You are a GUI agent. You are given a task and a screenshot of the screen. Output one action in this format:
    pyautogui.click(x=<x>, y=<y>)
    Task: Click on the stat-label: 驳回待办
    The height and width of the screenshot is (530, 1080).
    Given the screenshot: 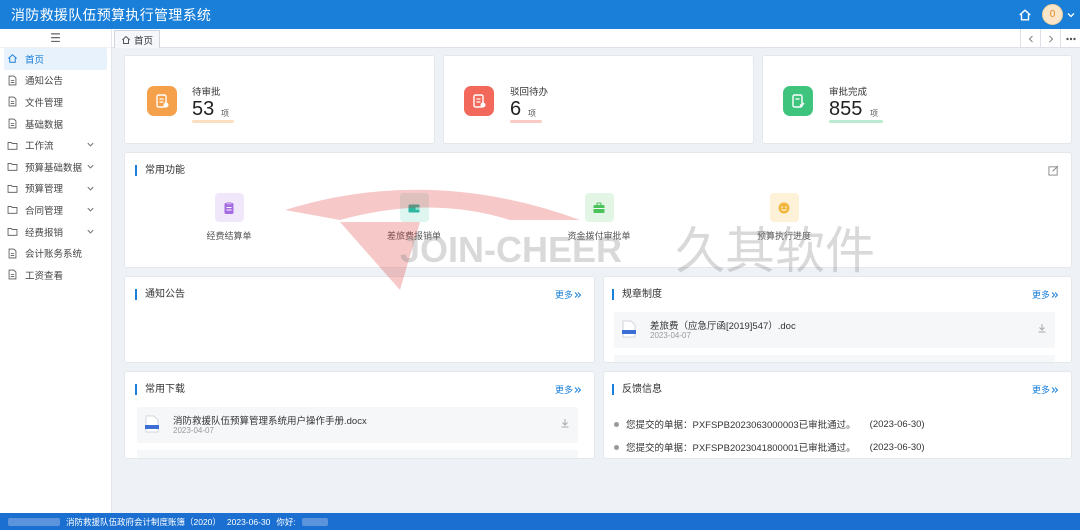 What is the action you would take?
    pyautogui.click(x=529, y=92)
    